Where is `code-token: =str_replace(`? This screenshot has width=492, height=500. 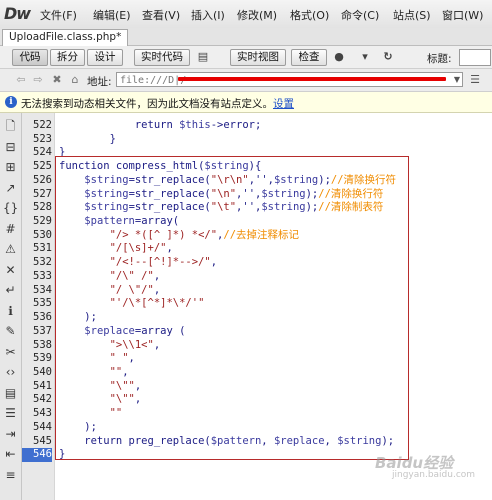
code-token: =str_replace( is located at coordinates (169, 193).